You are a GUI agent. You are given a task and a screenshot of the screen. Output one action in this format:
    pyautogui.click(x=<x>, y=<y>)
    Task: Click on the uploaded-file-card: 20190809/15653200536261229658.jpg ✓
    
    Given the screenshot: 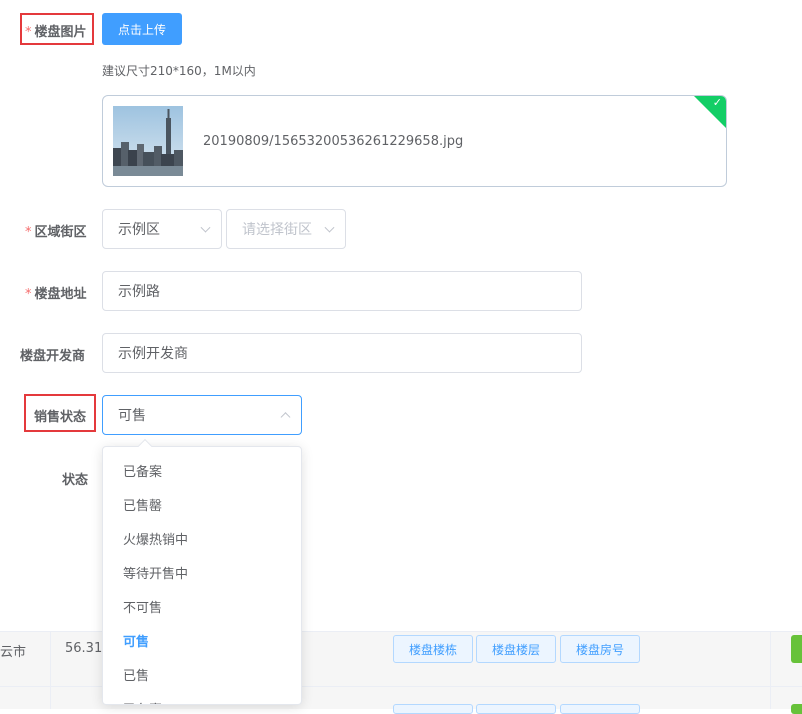 What is the action you would take?
    pyautogui.click(x=414, y=141)
    